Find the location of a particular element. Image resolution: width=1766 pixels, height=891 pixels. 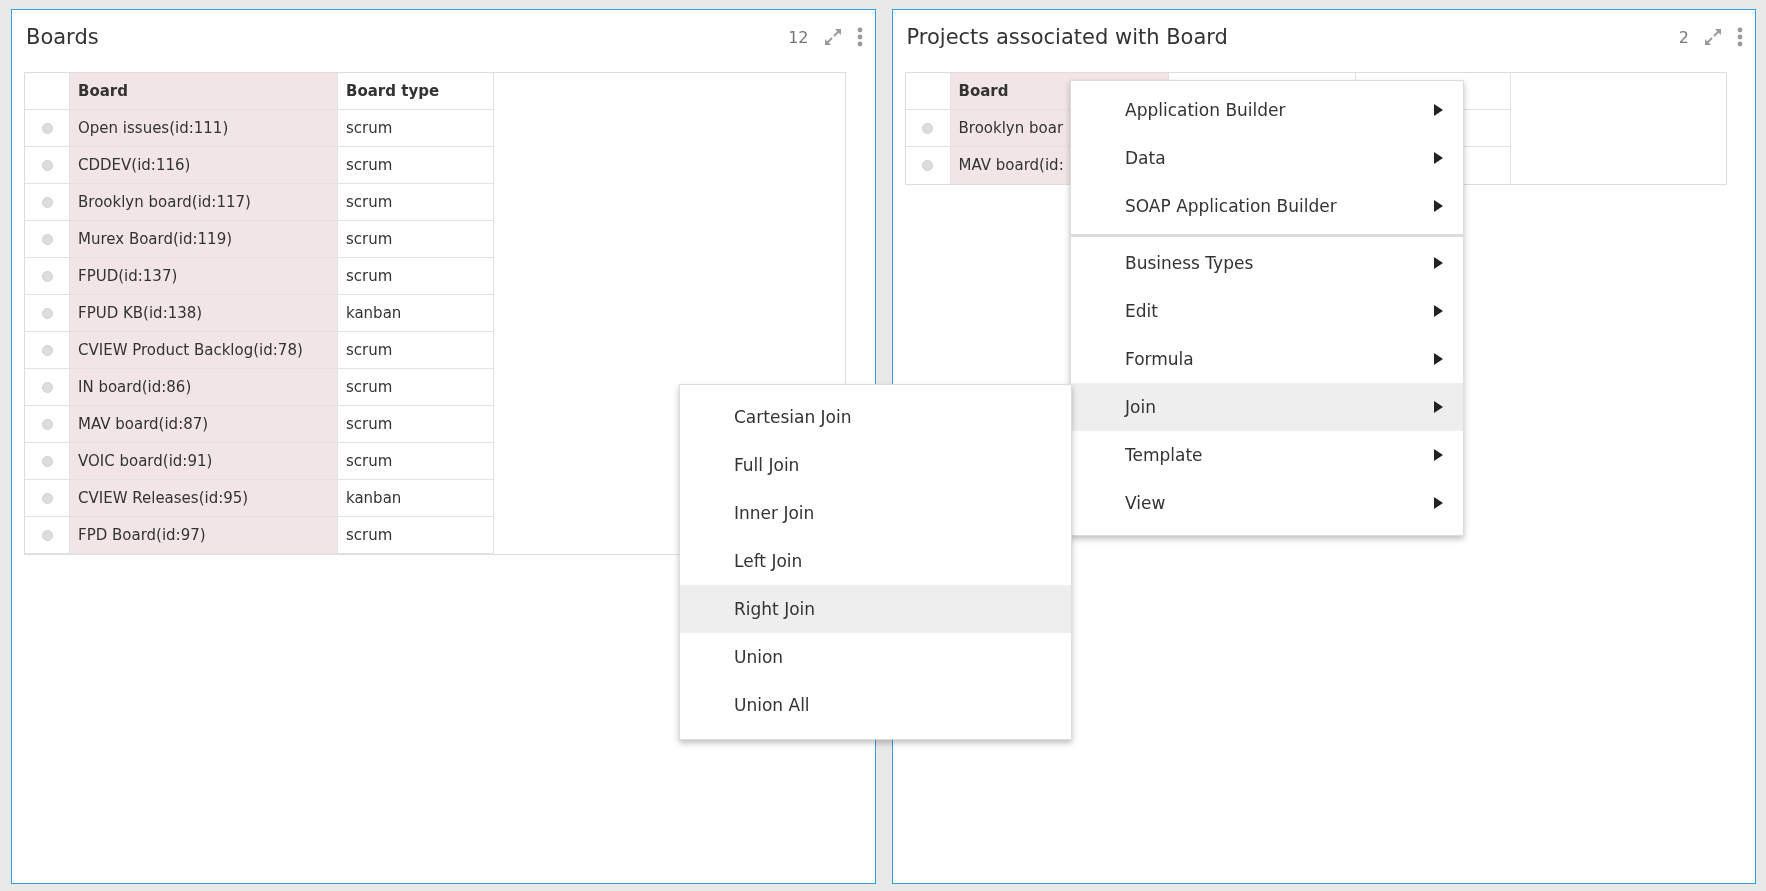

menu-item: Join is located at coordinates (1267, 407).